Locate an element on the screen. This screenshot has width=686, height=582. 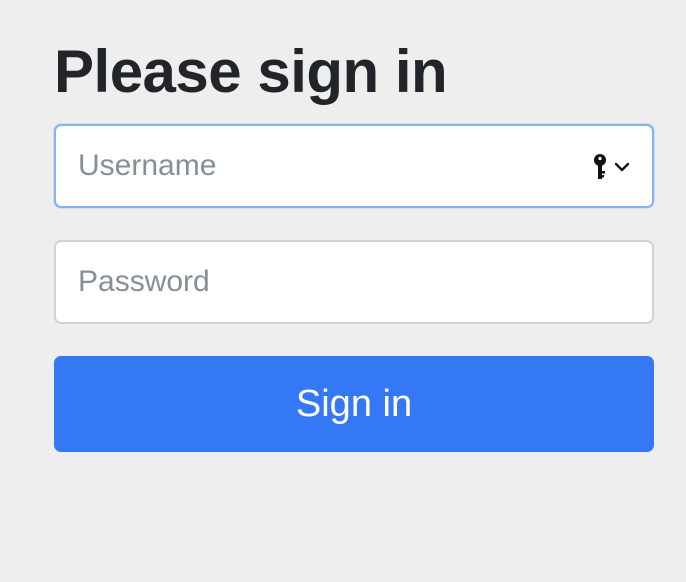
chevron-down-icon is located at coordinates (622, 167).